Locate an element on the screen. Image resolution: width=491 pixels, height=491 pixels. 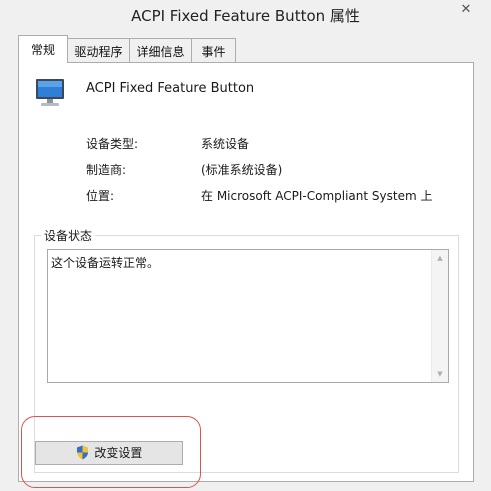
device-status-legend: 设备状态 is located at coordinates (68, 235).